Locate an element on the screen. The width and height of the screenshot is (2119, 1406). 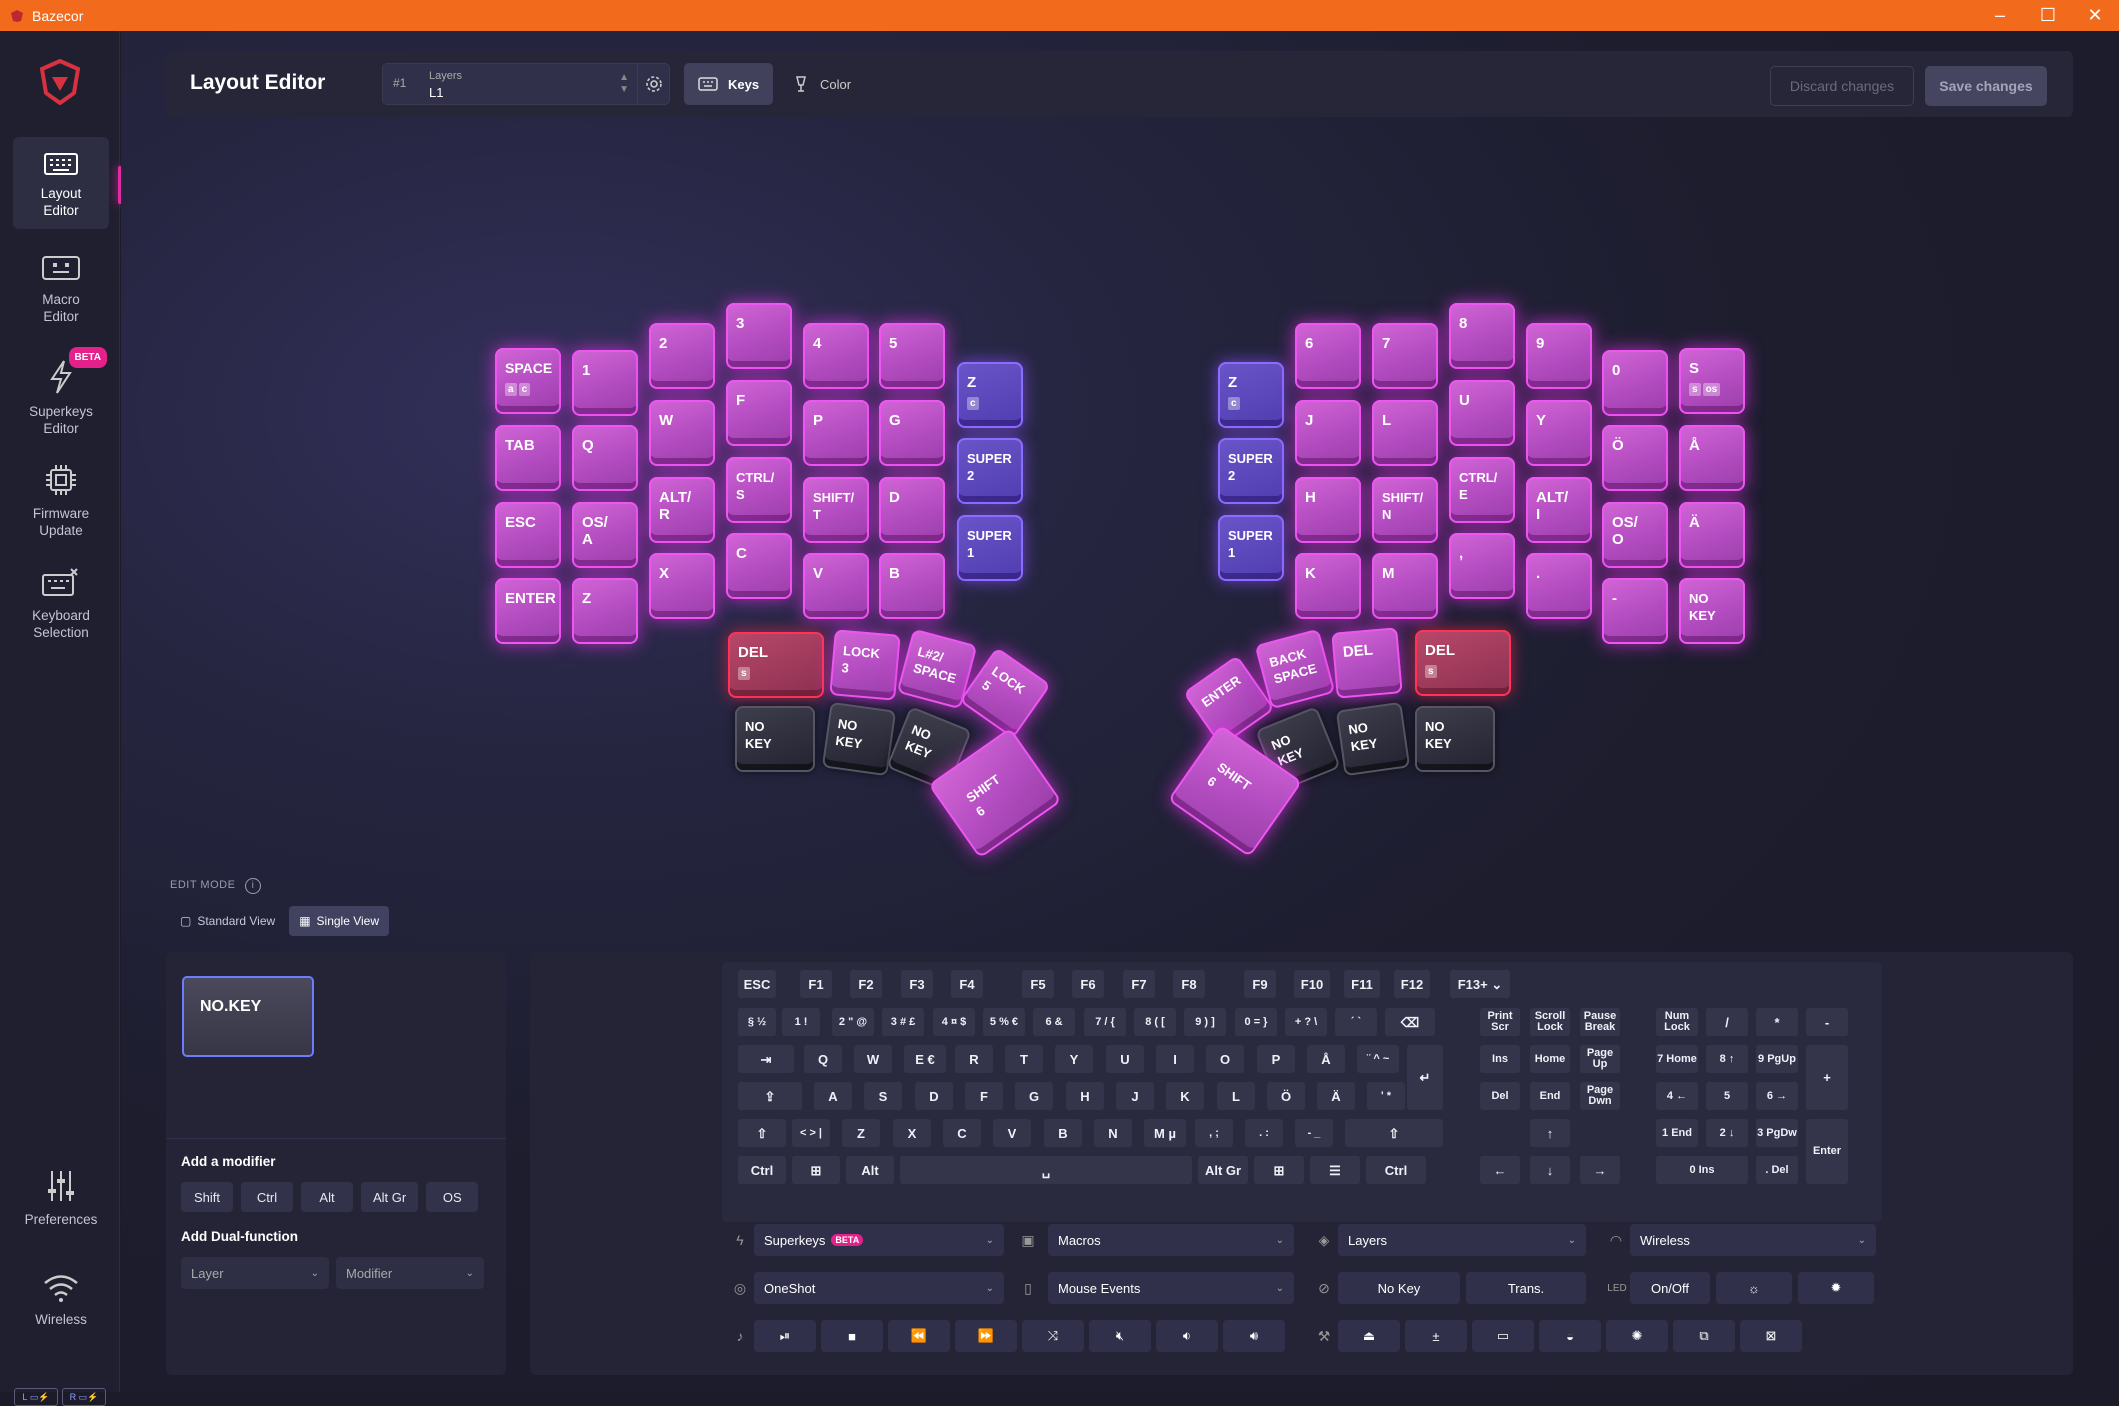
shuffle-icon: ⤨ is located at coordinates (1053, 1336).